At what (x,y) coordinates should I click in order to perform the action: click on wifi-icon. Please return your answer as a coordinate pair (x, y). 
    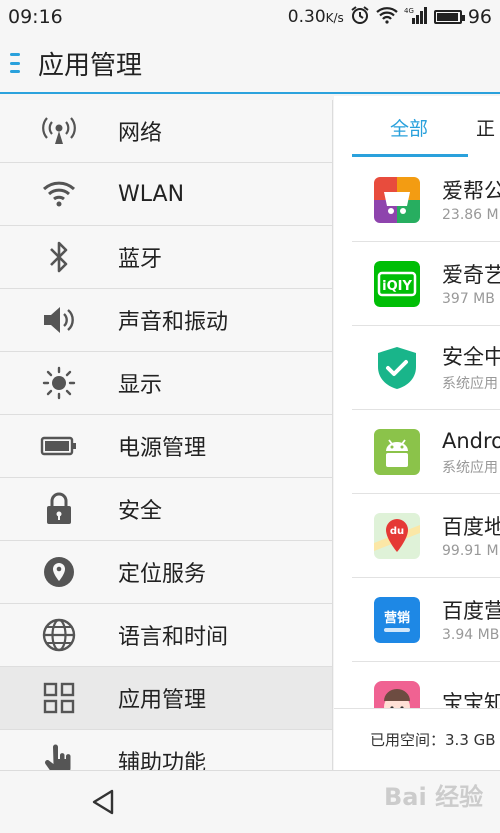
    Looking at the image, I should click on (59, 194).